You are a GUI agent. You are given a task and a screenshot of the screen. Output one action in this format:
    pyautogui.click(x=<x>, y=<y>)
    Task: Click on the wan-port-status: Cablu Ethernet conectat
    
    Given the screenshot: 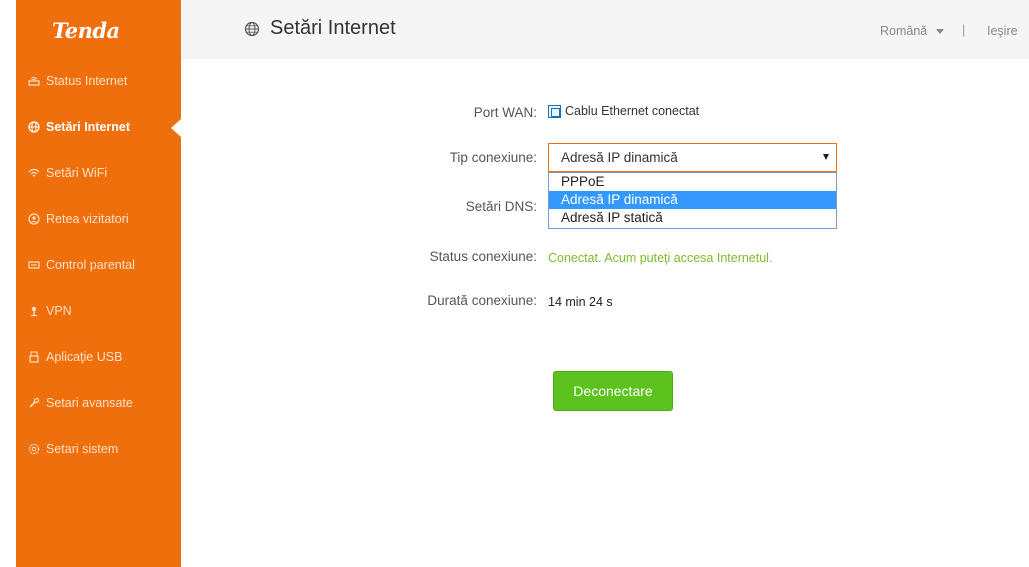 What is the action you would take?
    pyautogui.click(x=623, y=111)
    